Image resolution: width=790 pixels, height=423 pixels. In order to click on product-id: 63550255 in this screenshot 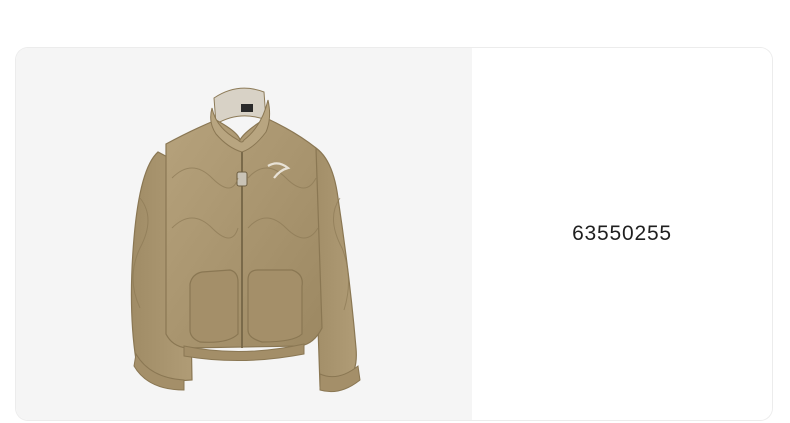, I will do `click(622, 233)`.